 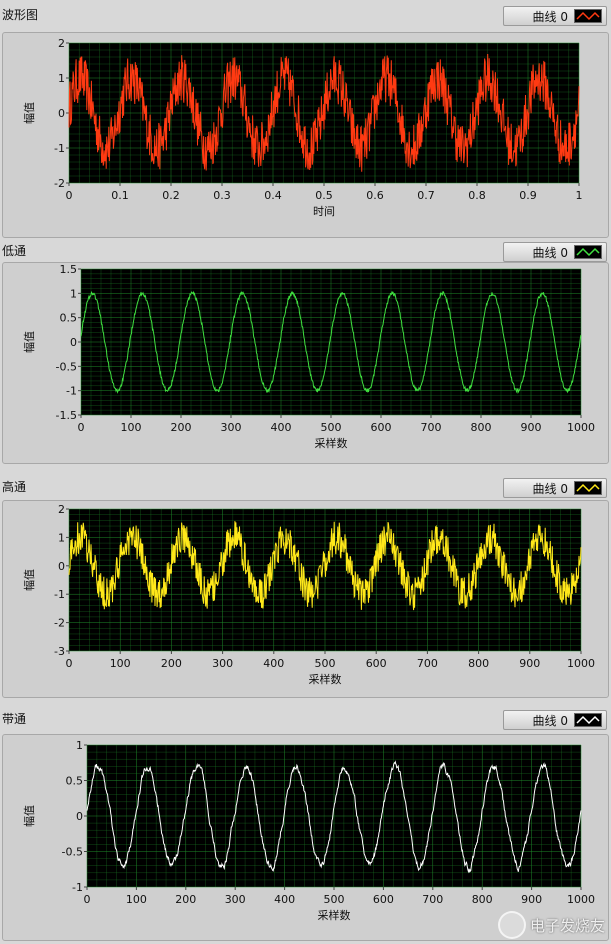 What do you see at coordinates (273, 195) in the screenshot?
I see `x-tick-label: 0.4` at bounding box center [273, 195].